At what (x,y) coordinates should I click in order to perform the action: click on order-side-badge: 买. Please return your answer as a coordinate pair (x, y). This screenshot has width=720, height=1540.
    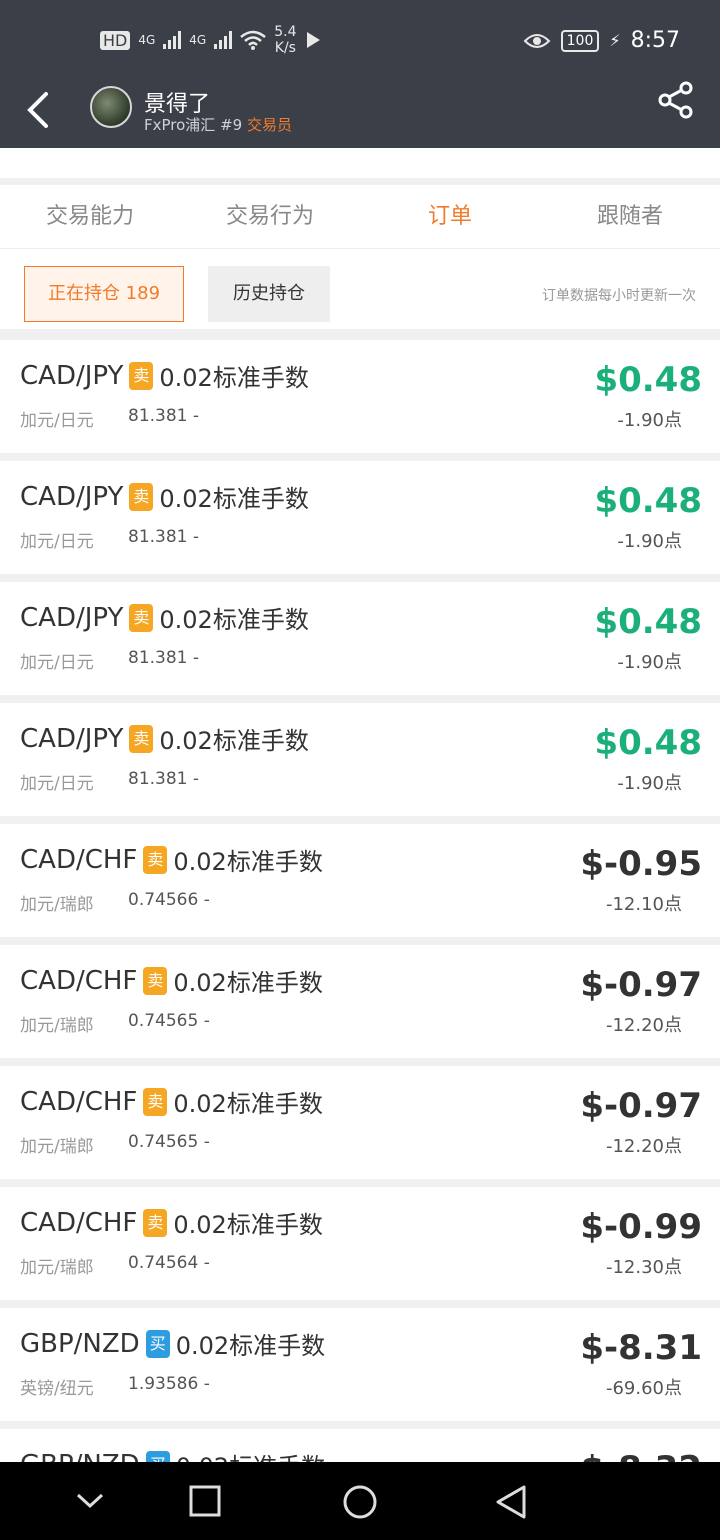
    Looking at the image, I should click on (157, 1343).